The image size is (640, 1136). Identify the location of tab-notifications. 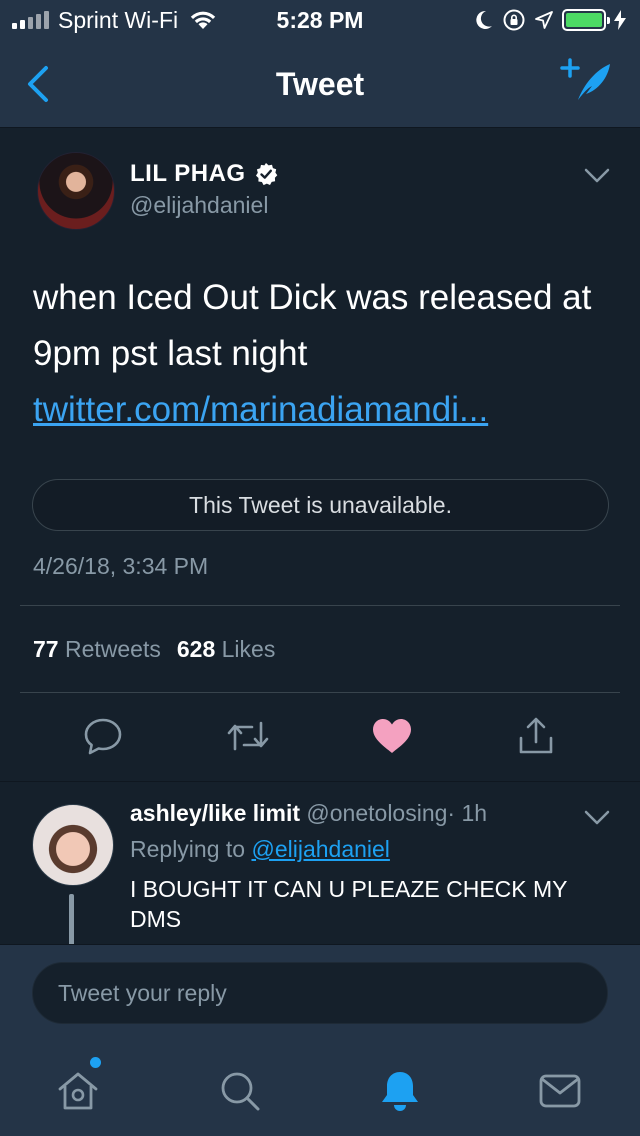
(400, 1091).